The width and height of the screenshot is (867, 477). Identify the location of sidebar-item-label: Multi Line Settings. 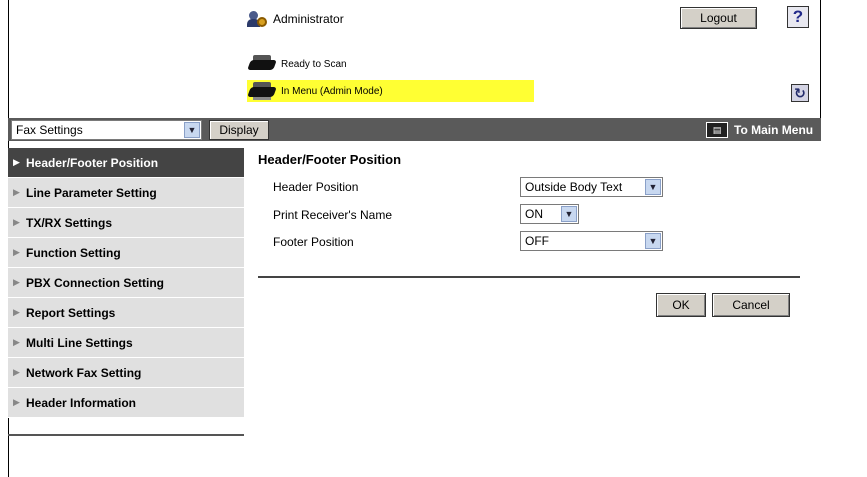
(79, 342).